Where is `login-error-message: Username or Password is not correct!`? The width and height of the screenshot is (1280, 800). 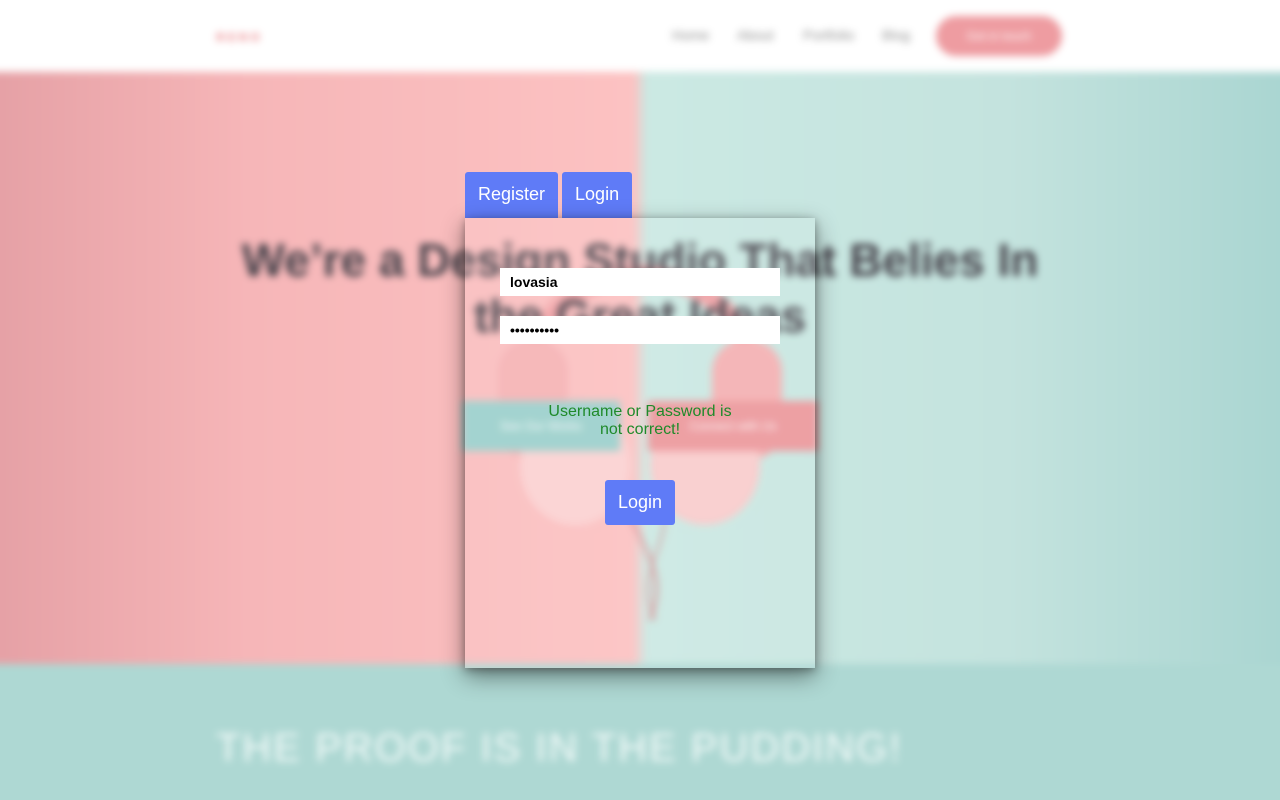
login-error-message: Username or Password is not correct! is located at coordinates (640, 420).